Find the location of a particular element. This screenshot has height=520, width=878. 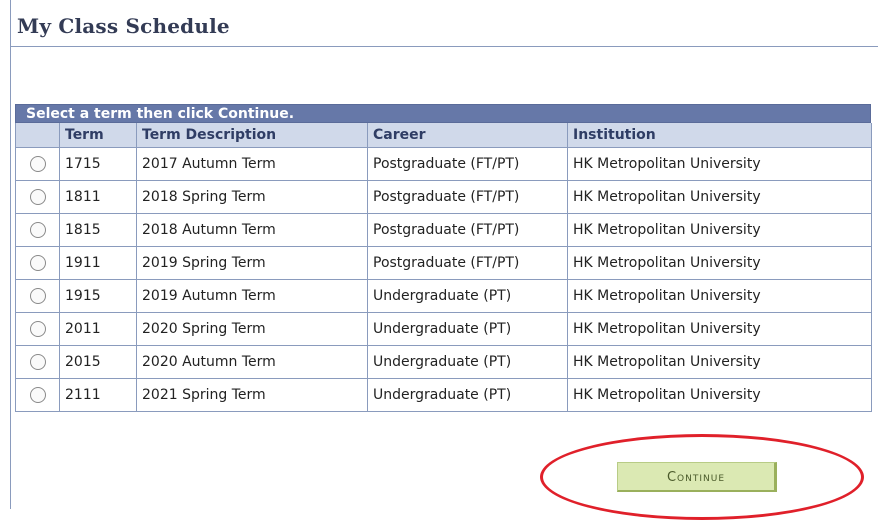

term-cell: 1915 is located at coordinates (98, 295).